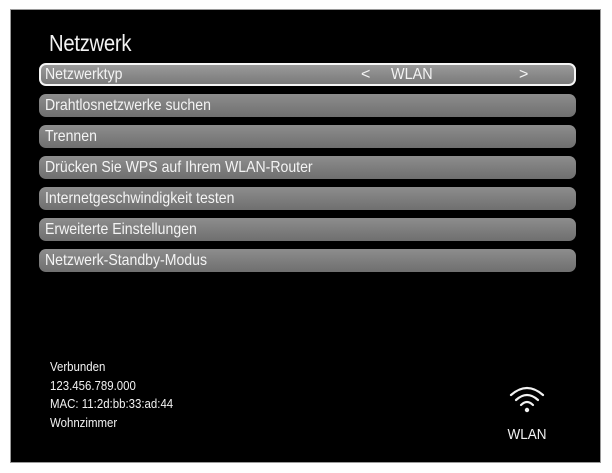  Describe the element at coordinates (307, 74) in the screenshot. I see `menu-item-network-type: Netzwerktyp < WLAN >` at that location.